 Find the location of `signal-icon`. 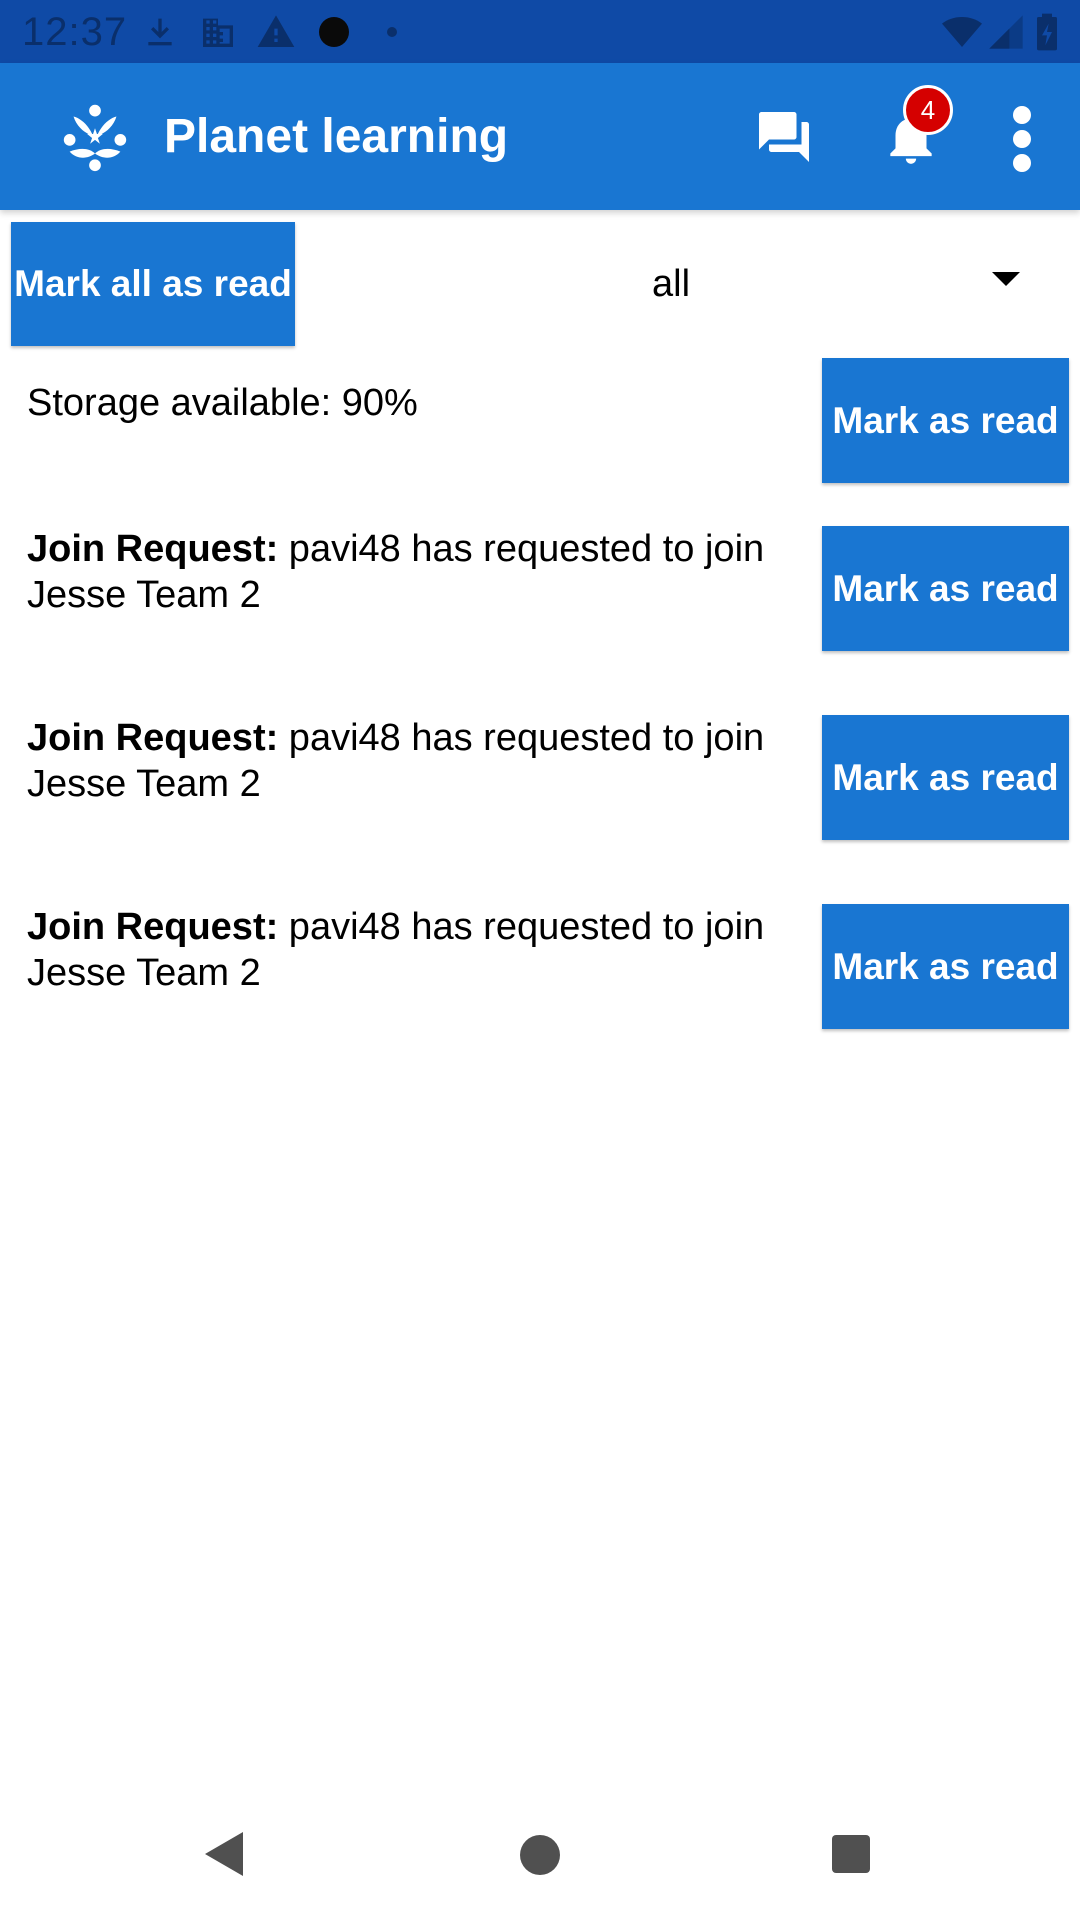

signal-icon is located at coordinates (1006, 32).